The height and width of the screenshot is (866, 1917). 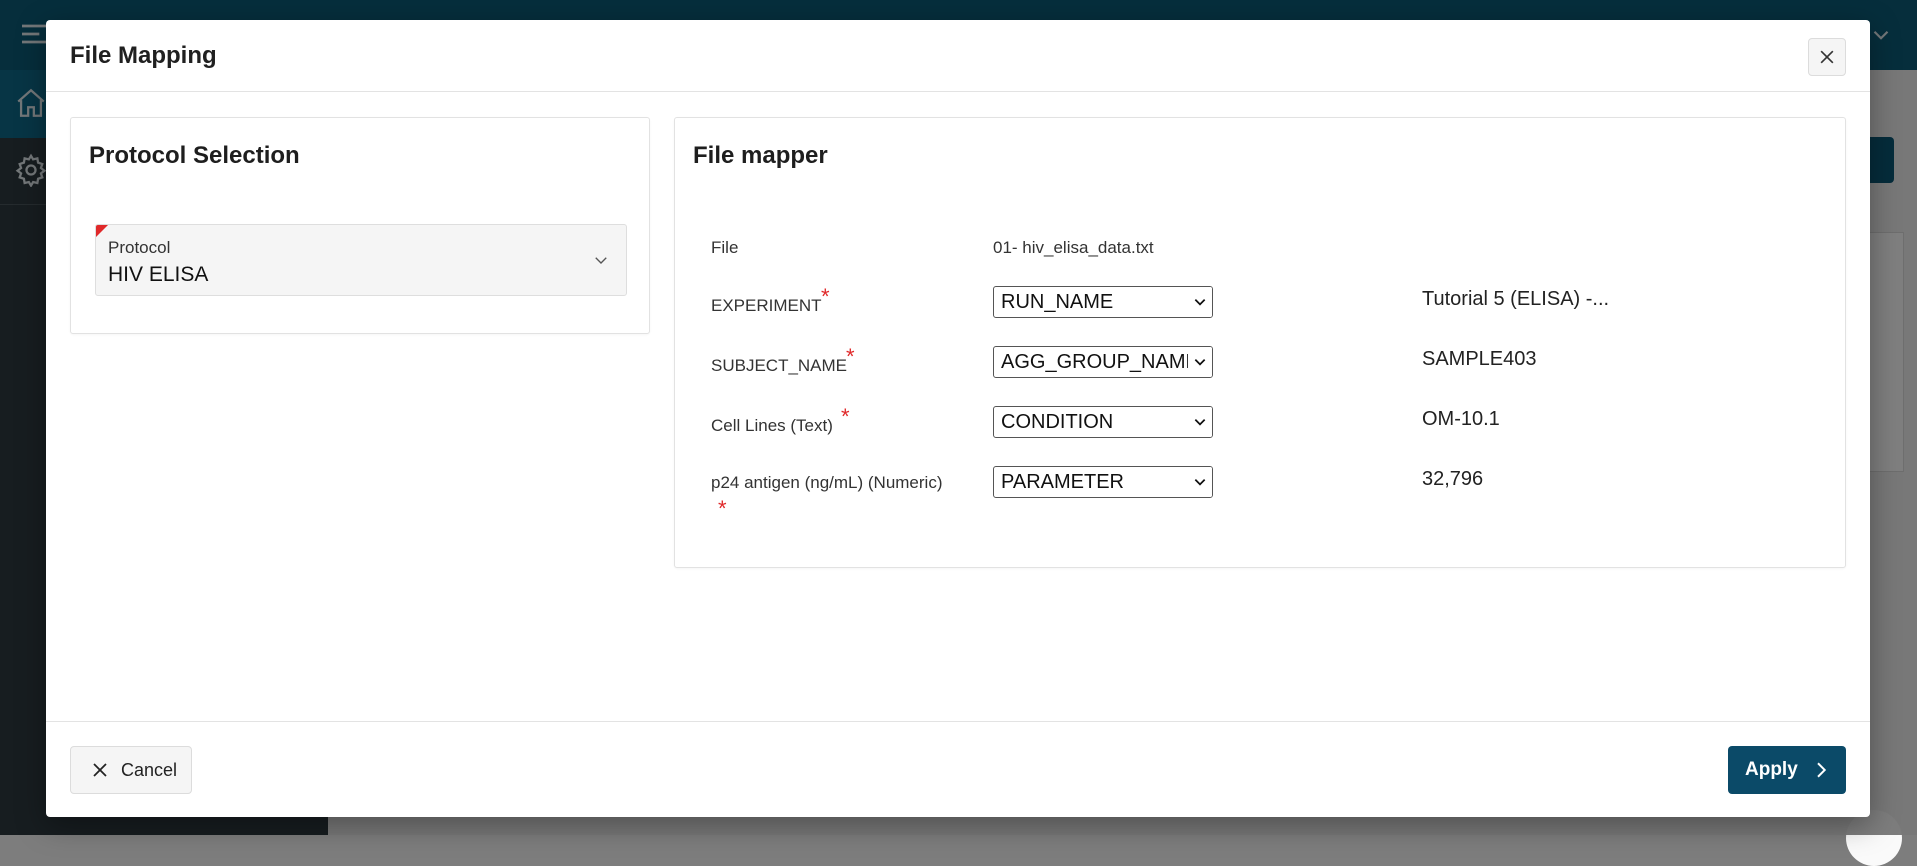 I want to click on mapping-select-value: PARAMETER, so click(x=1062, y=481).